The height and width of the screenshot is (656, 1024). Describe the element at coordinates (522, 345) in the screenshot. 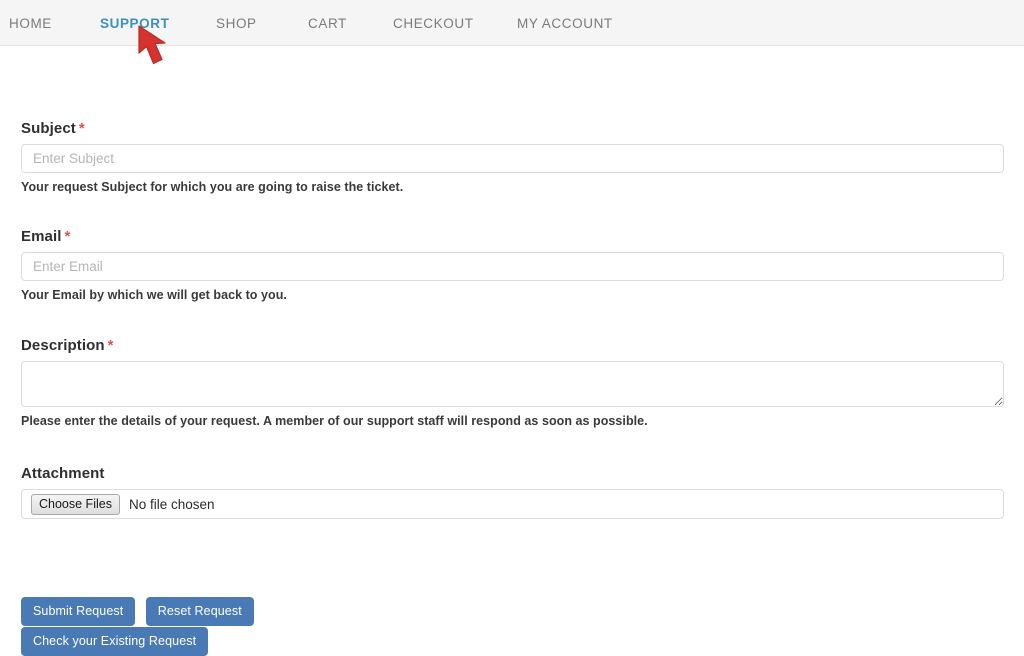

I see `description-label: Description *` at that location.